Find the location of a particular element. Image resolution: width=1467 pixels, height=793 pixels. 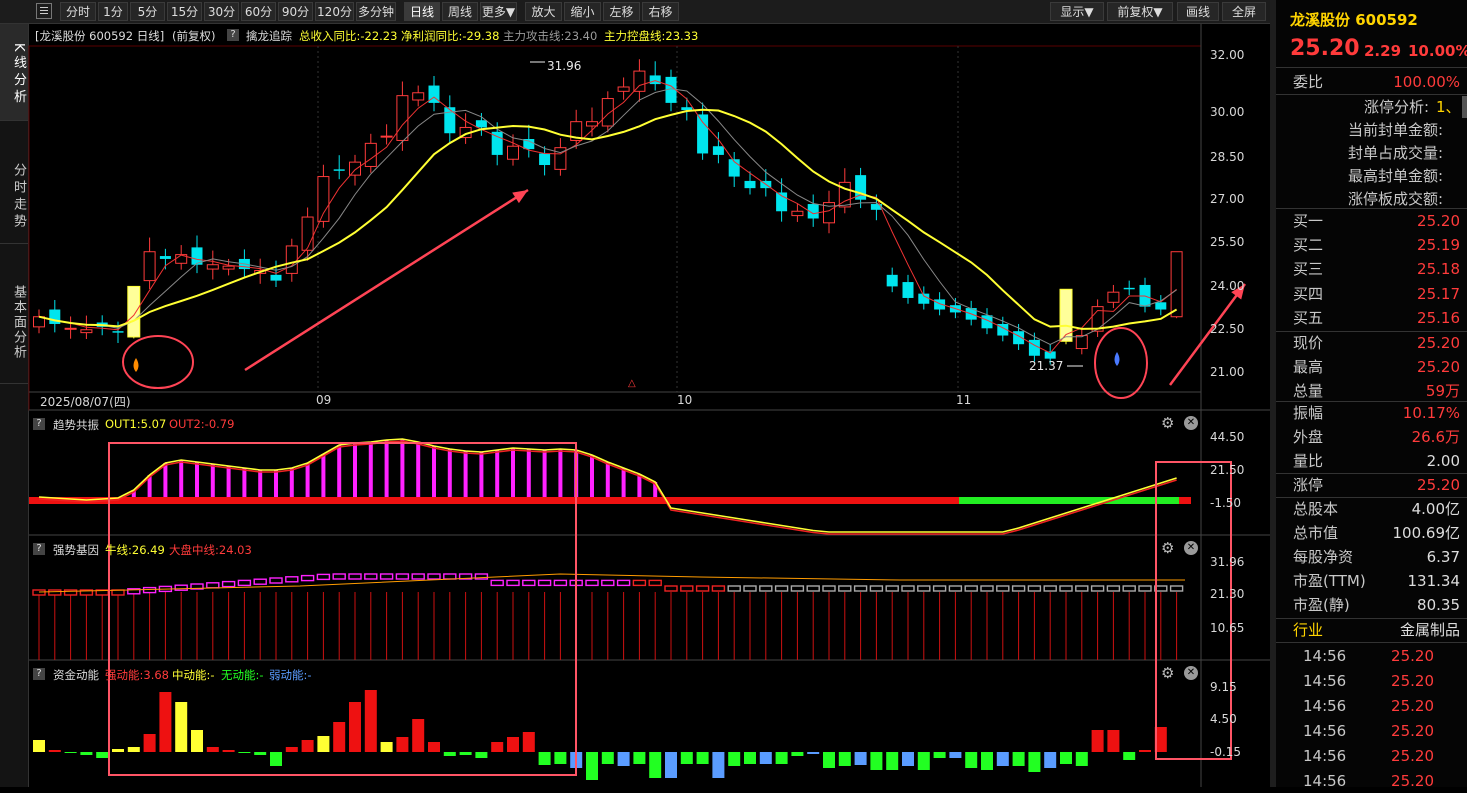

date-axis-label: 2025/08/07(四) is located at coordinates (85, 402).